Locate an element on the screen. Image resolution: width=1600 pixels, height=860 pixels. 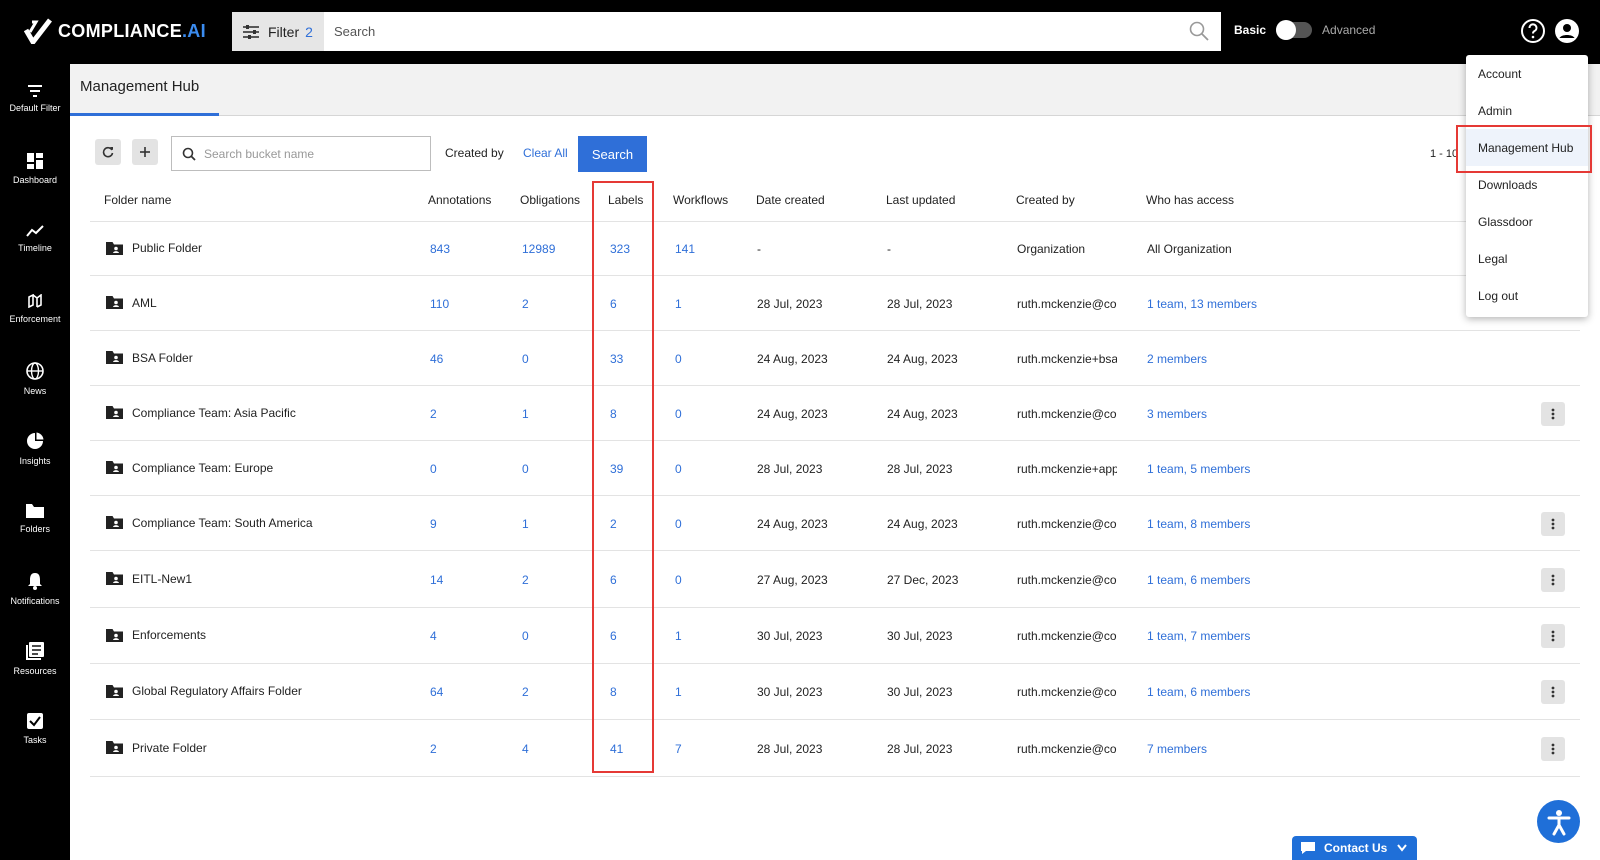
folder-name-cell: Compliance Team: Europe is located at coordinates (189, 468).